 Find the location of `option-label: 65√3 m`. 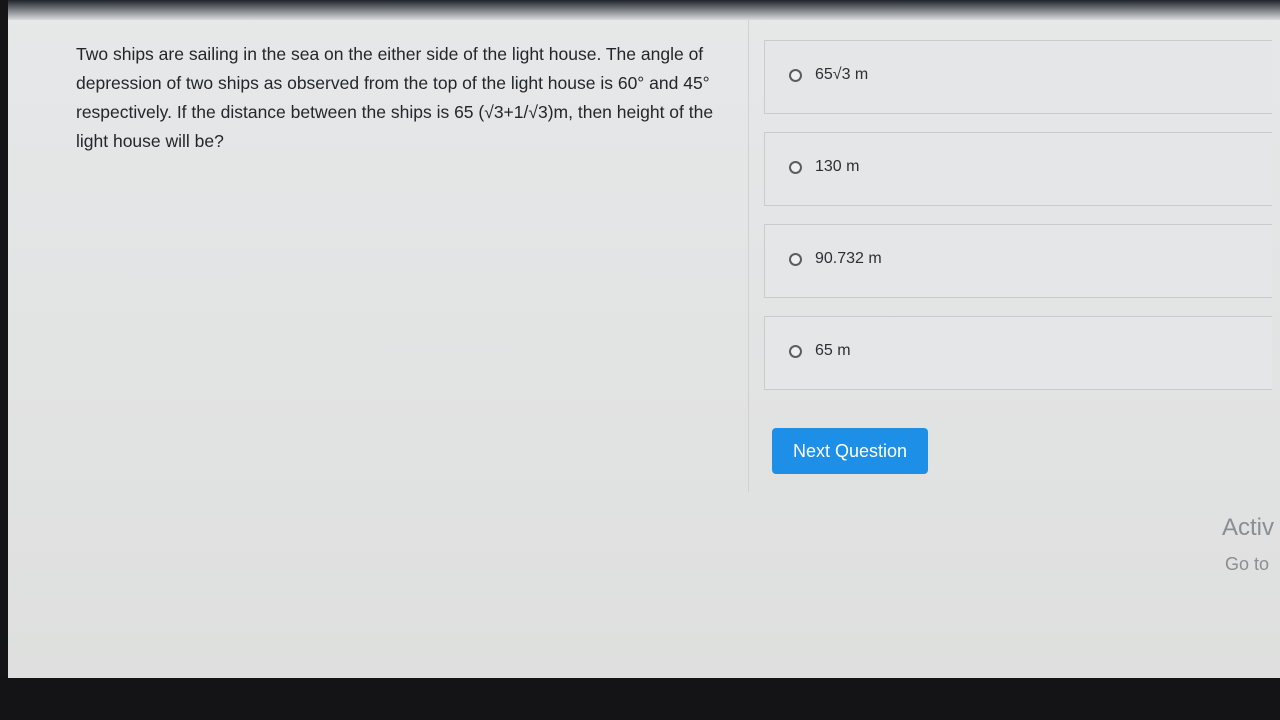

option-label: 65√3 m is located at coordinates (842, 74).